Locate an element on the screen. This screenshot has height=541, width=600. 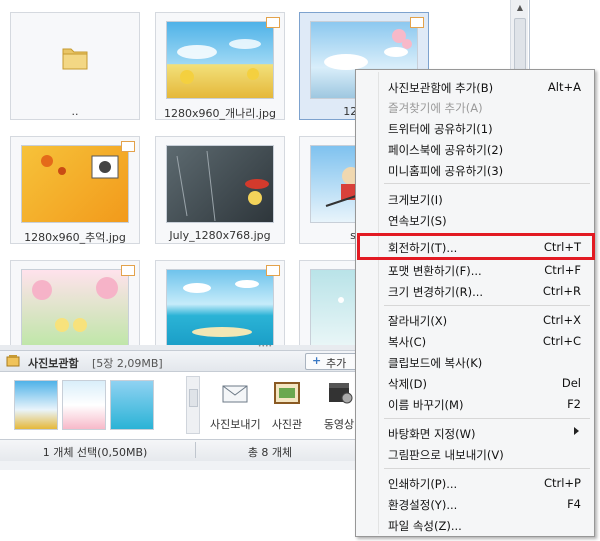
album-icon is located at coordinates (13, 361).